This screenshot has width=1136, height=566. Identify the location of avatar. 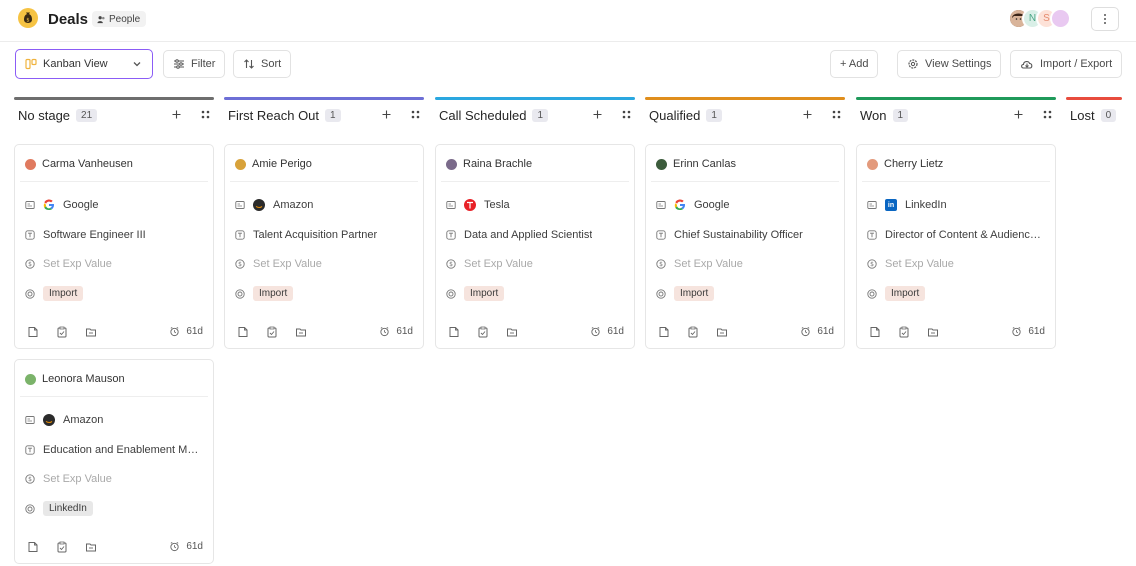
(1060, 18).